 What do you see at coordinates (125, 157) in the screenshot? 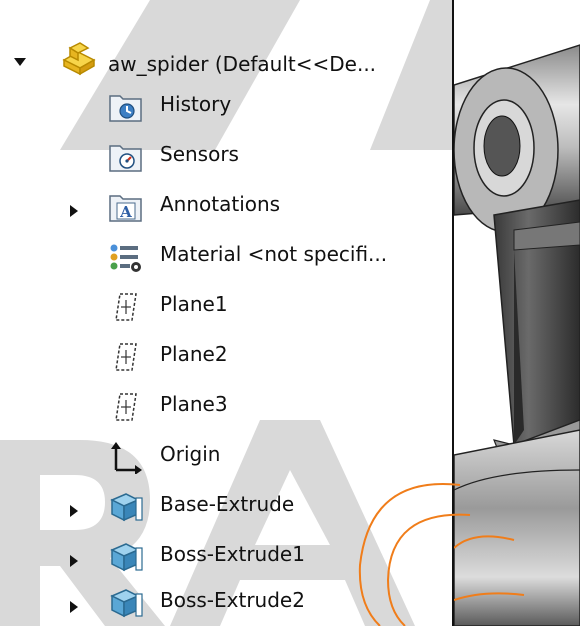
I see `sensors-folder-icon` at bounding box center [125, 157].